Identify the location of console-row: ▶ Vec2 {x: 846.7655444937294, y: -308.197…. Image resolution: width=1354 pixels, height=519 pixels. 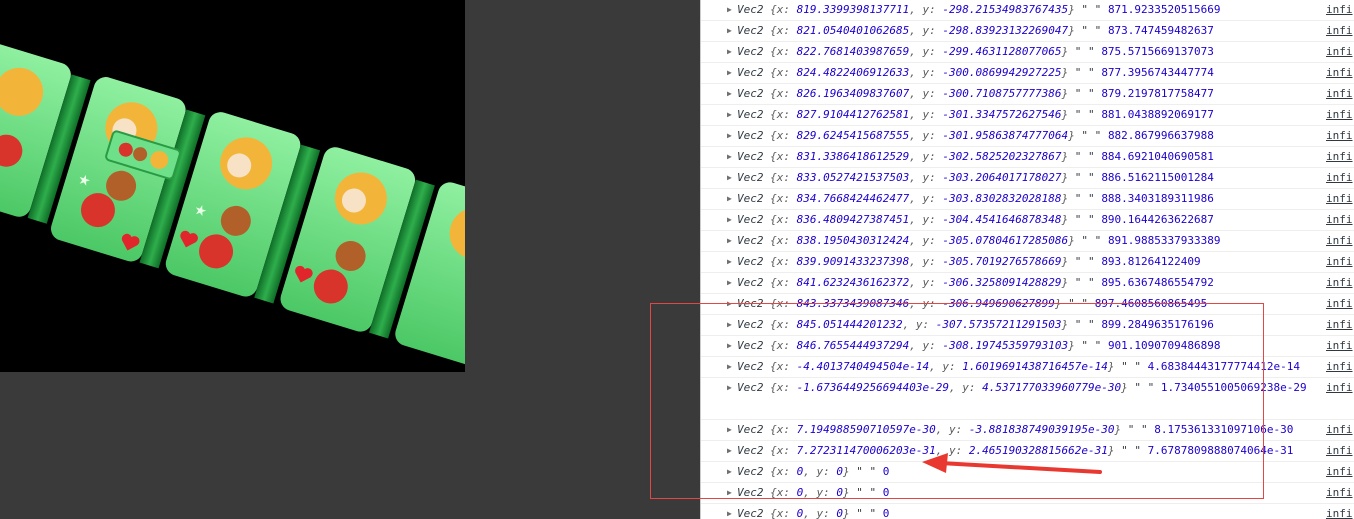
(1027, 346).